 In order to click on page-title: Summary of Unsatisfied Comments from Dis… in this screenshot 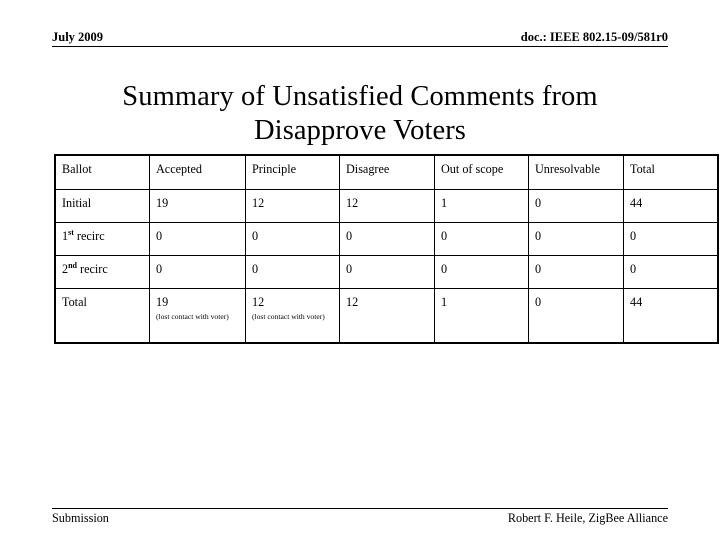, I will do `click(360, 114)`.